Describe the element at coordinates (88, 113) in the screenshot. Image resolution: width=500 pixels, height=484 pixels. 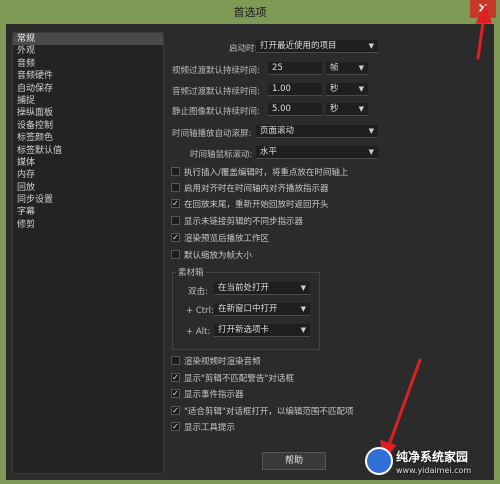
I see `sidebar-item-control-surface: 操纵面板` at that location.